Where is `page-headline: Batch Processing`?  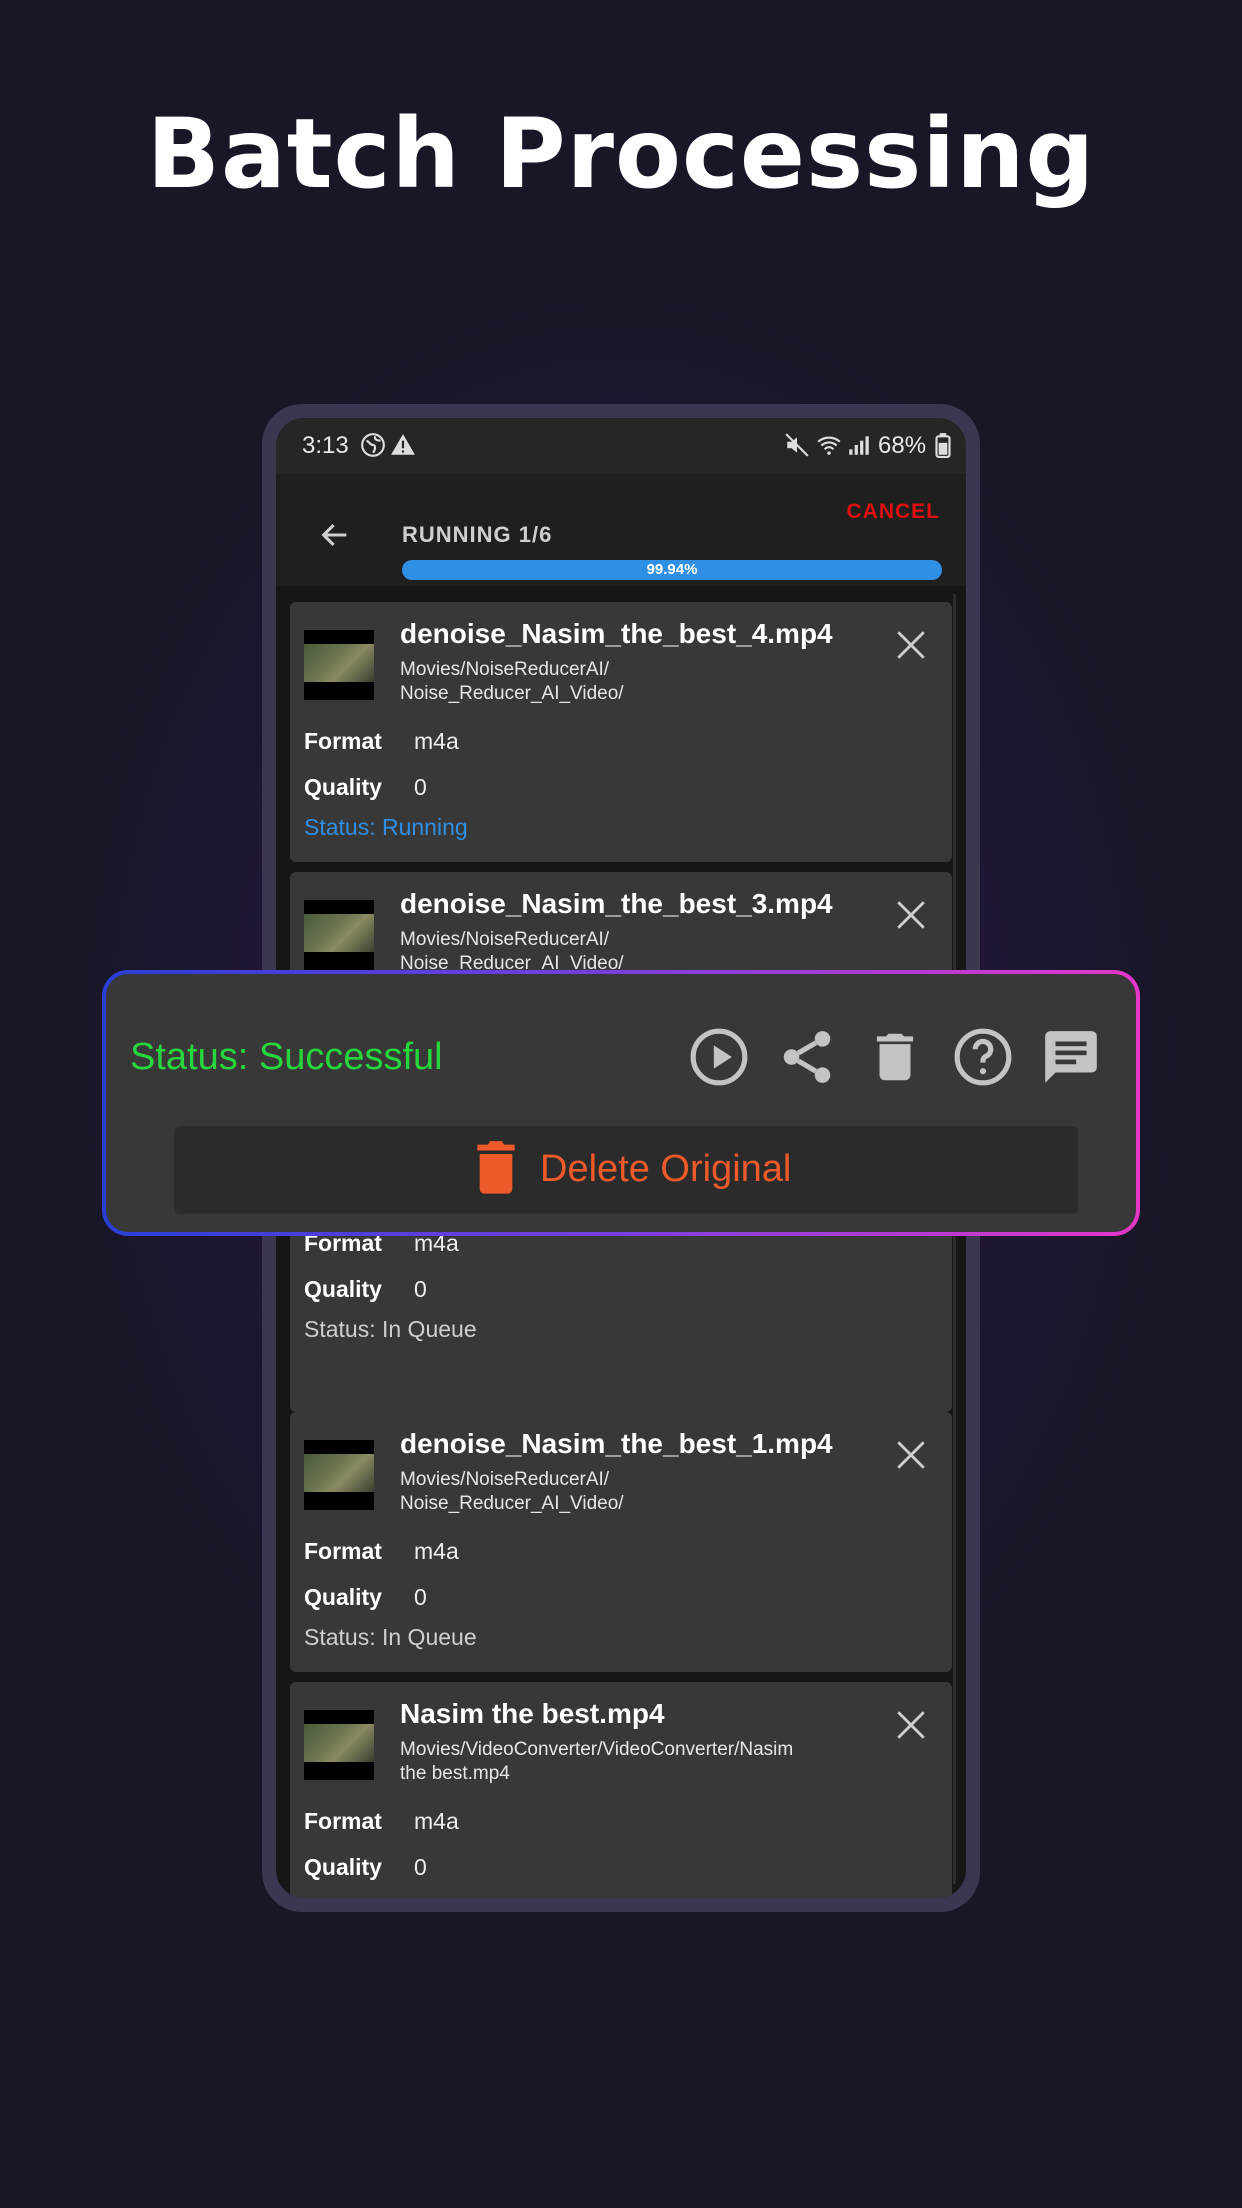 page-headline: Batch Processing is located at coordinates (621, 154).